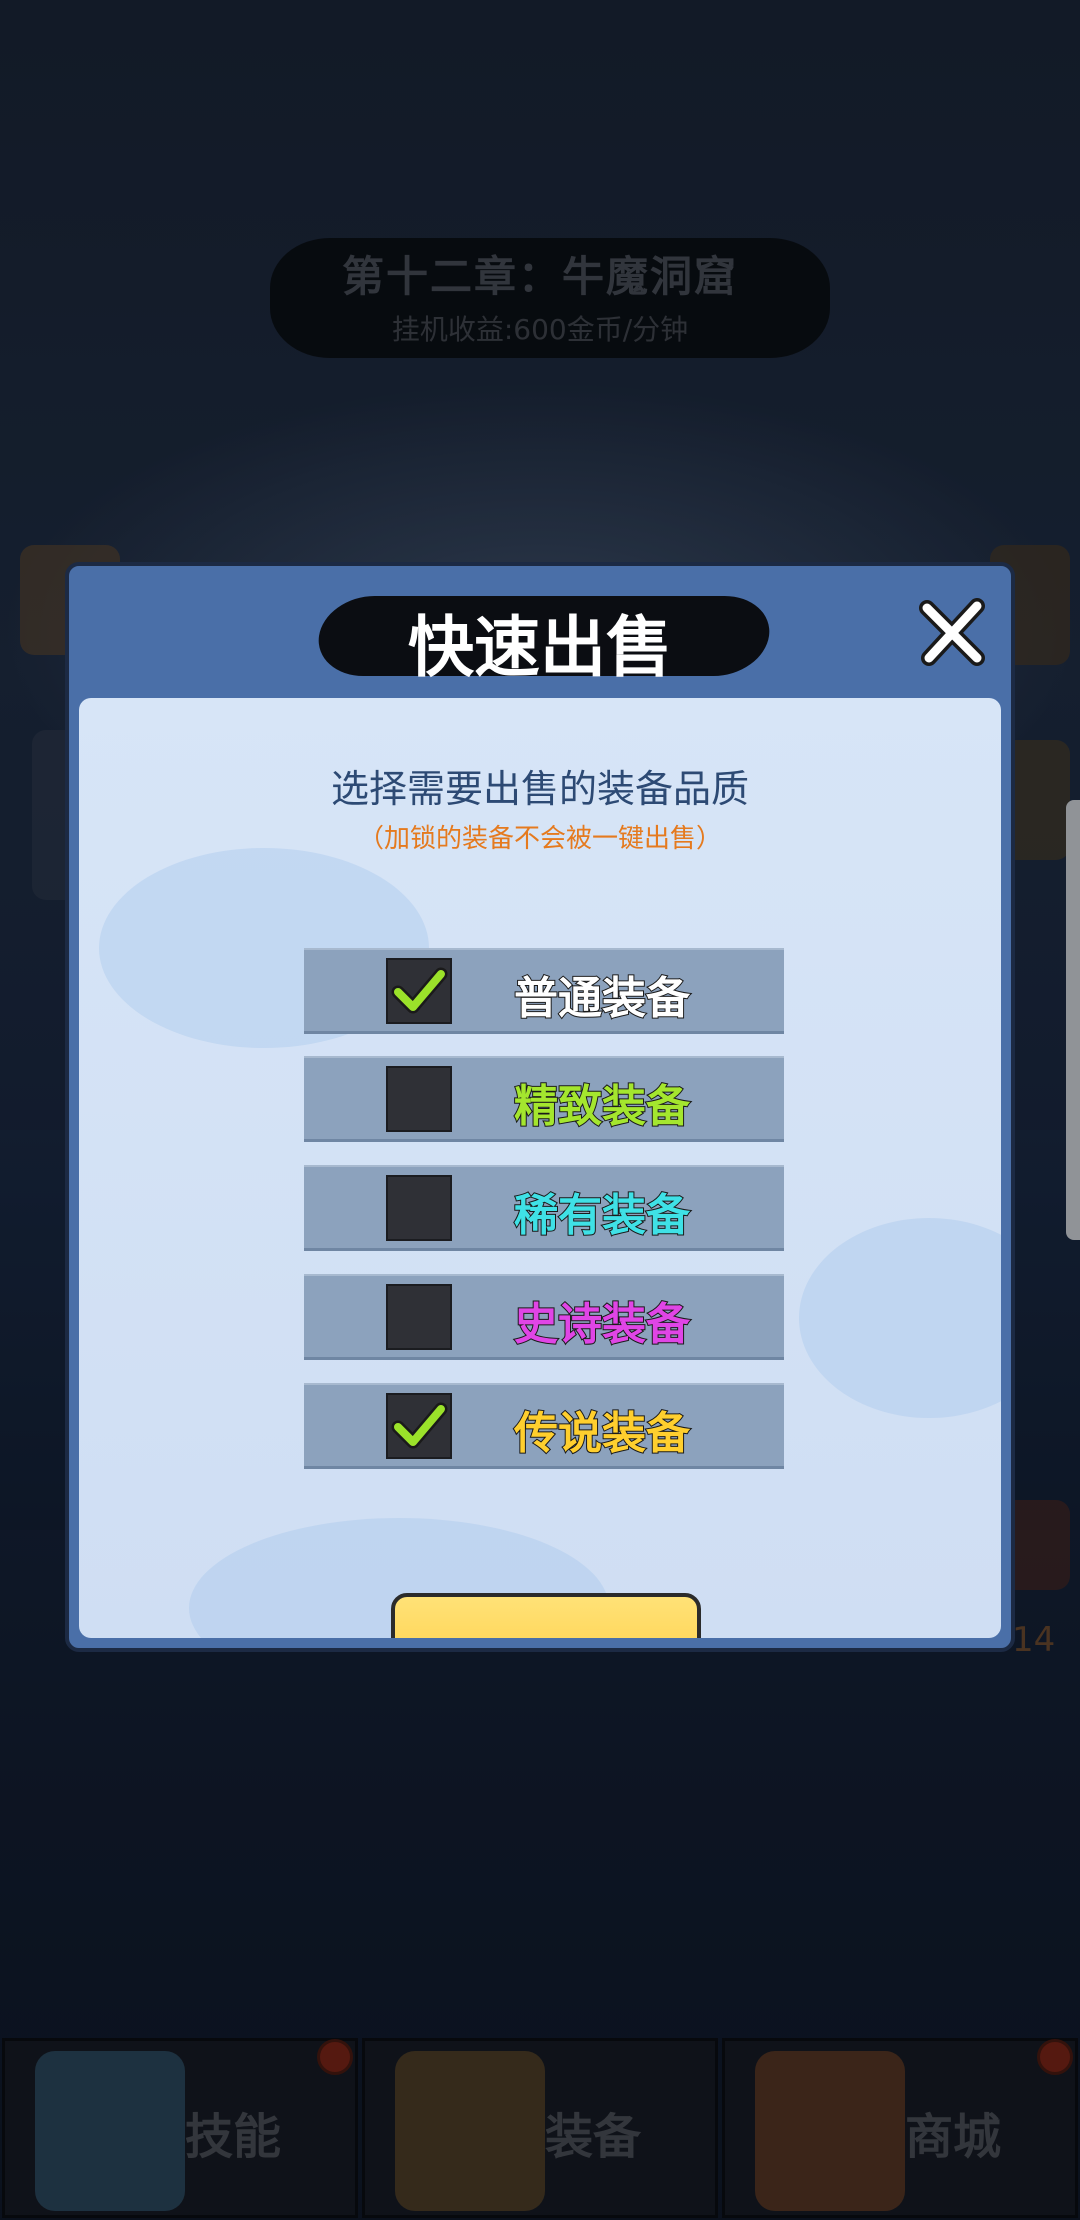  Describe the element at coordinates (602, 998) in the screenshot. I see `option-label: 普通装备` at that location.